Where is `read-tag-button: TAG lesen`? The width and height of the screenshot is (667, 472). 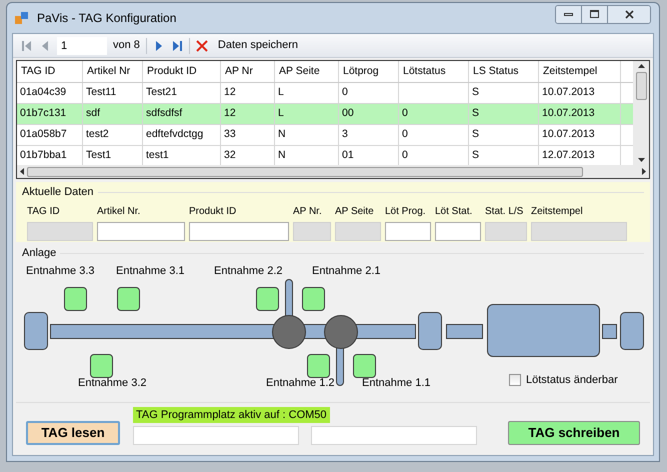
read-tag-button: TAG lesen is located at coordinates (73, 433).